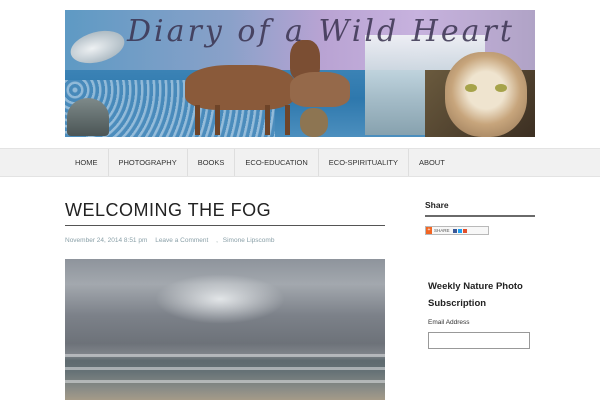 The image size is (600, 400). I want to click on post-author: Simone Lipscomb, so click(249, 240).